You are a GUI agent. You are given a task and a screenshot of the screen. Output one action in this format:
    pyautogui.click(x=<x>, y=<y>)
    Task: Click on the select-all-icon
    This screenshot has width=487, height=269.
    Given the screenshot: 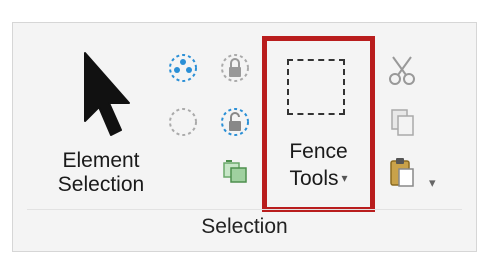 What is the action you would take?
    pyautogui.click(x=183, y=68)
    